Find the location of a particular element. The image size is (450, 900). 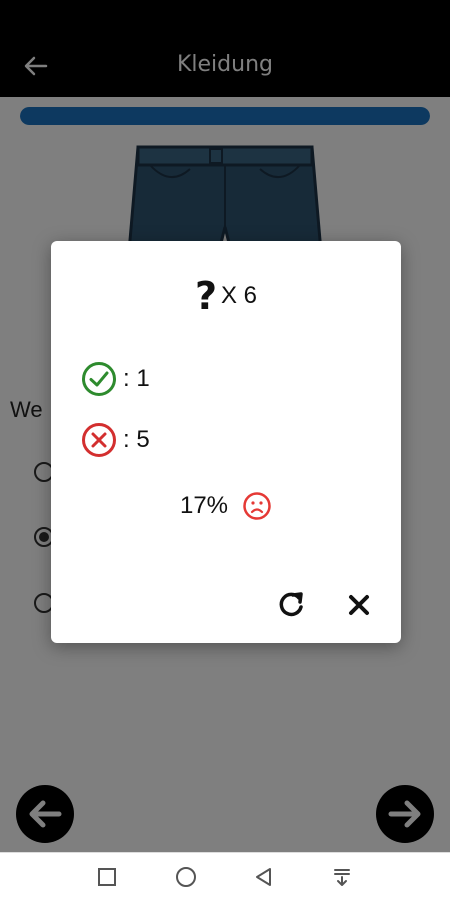

wrong-row: : 5 is located at coordinates (115, 440).